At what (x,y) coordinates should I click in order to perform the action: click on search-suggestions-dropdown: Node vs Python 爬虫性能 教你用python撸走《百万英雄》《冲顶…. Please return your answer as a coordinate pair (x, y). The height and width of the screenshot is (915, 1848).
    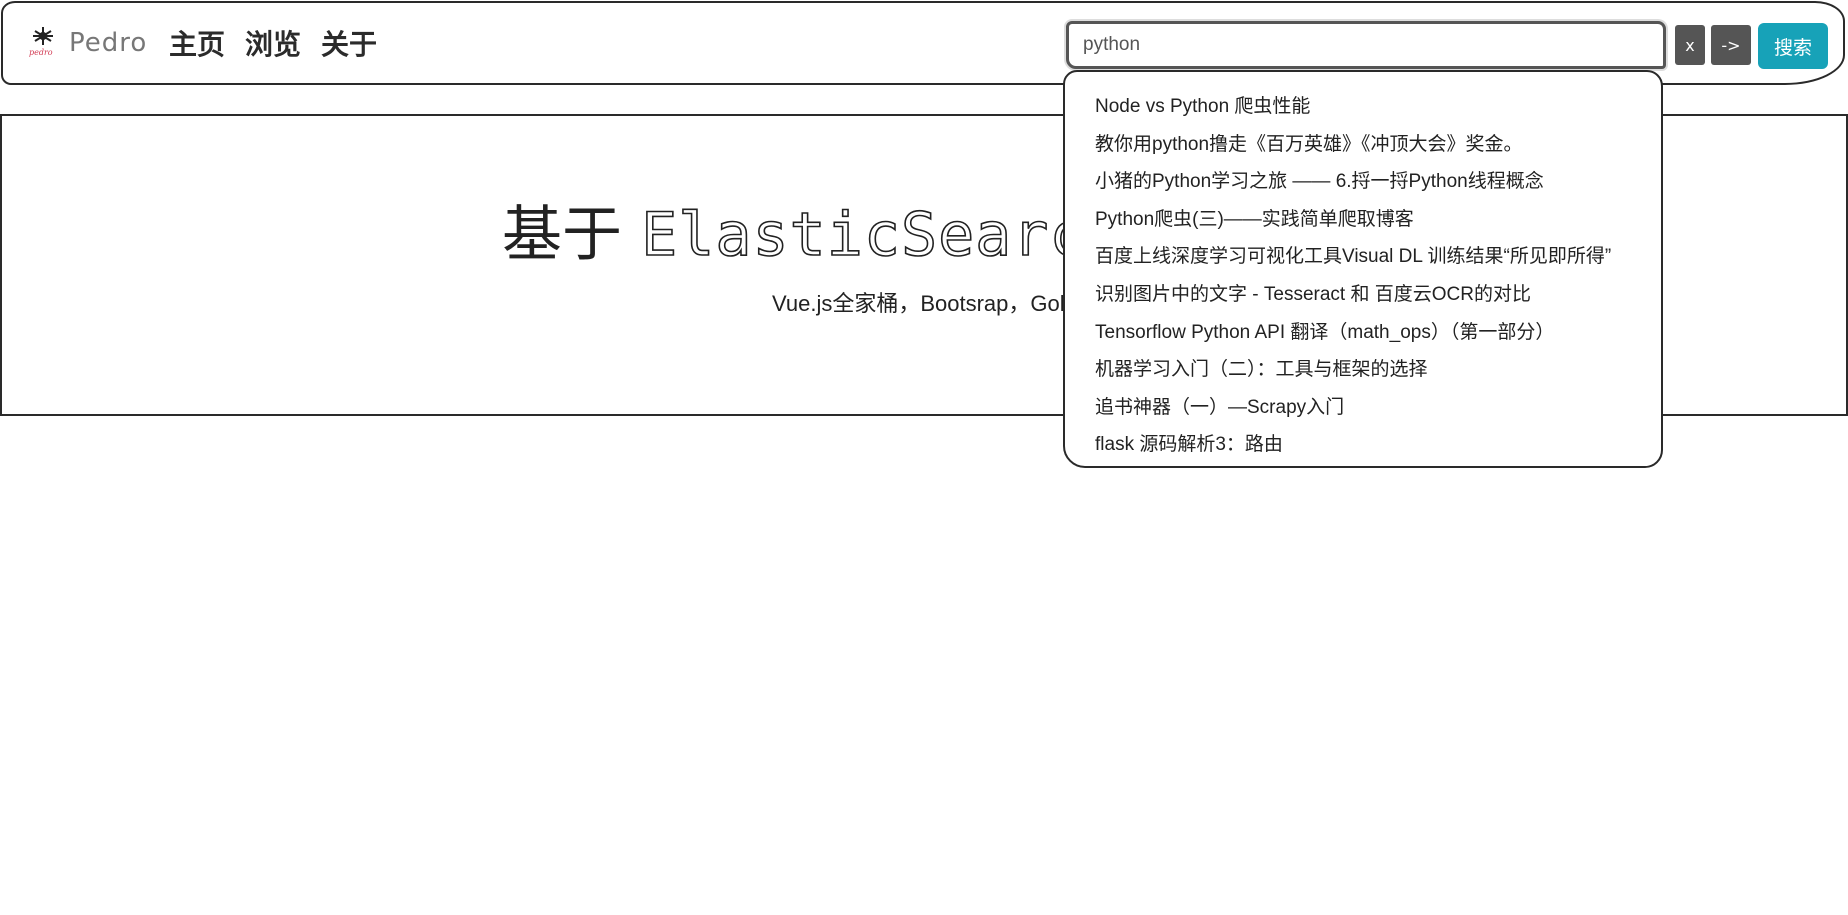
    Looking at the image, I should click on (1363, 269).